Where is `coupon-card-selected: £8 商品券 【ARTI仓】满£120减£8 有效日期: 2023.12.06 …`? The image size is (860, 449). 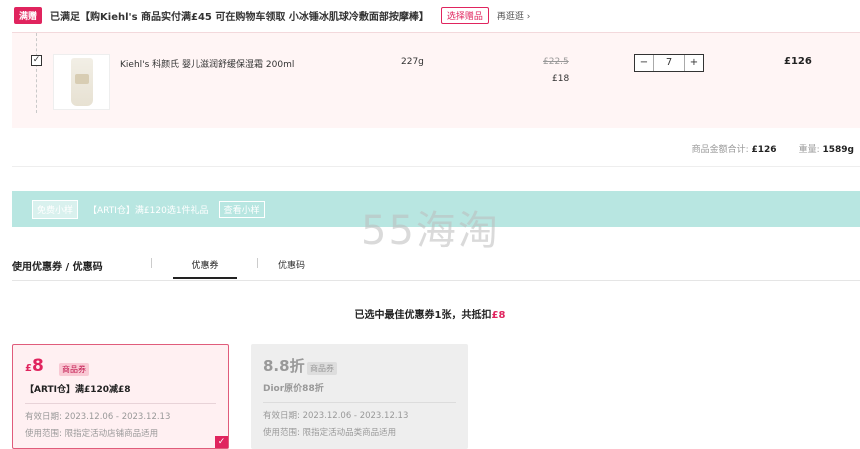 coupon-card-selected: £8 商品券 【ARTI仓】满£120减£8 有效日期: 2023.12.06 … is located at coordinates (120, 396).